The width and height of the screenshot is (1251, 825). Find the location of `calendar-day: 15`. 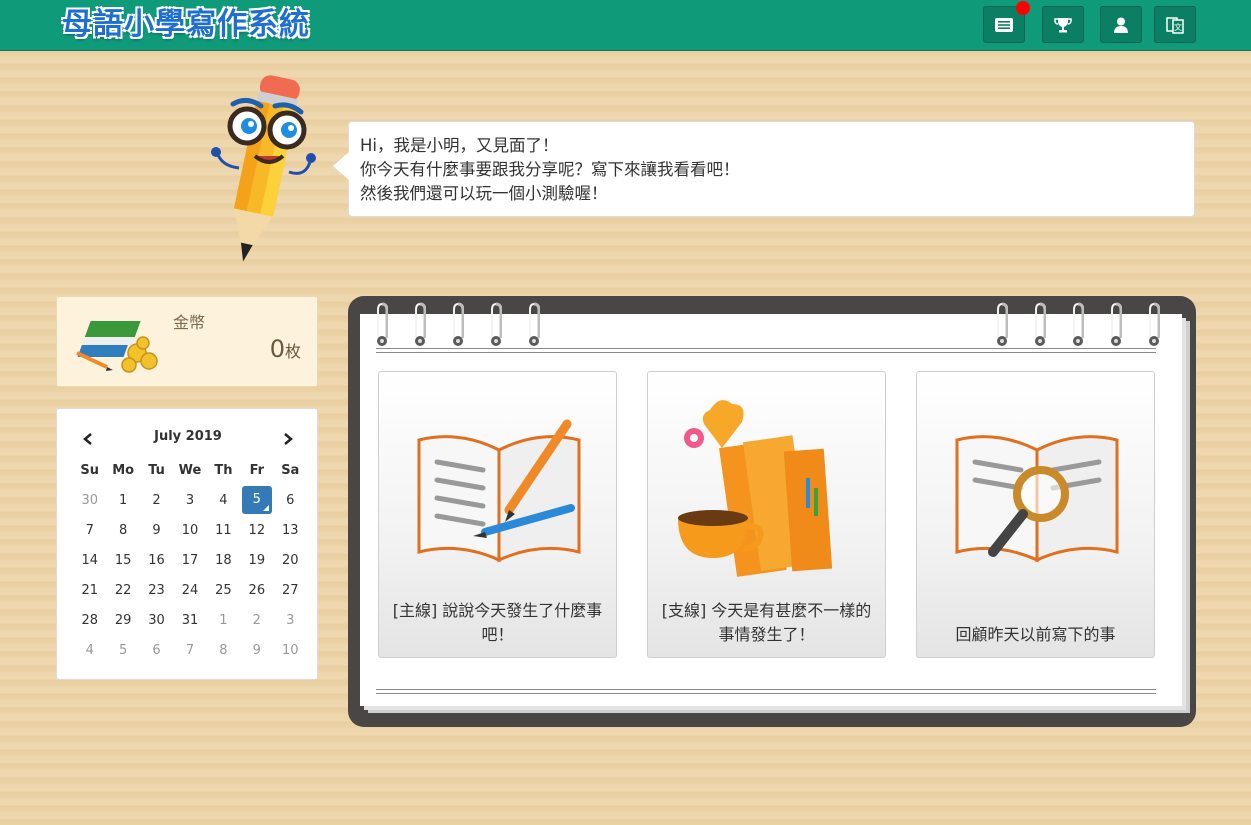

calendar-day: 15 is located at coordinates (122, 560).